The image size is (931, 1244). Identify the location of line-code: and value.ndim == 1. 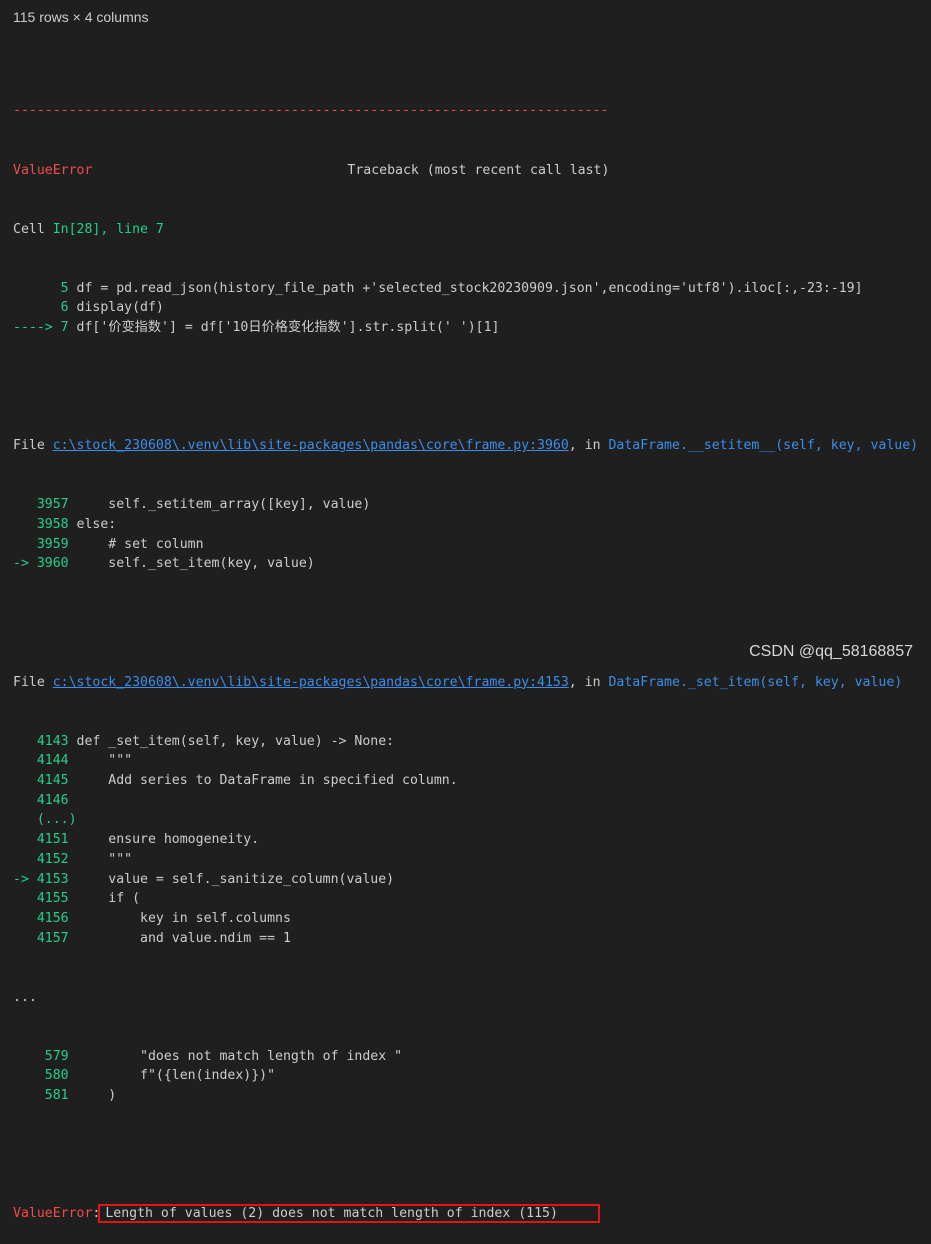
(179, 938).